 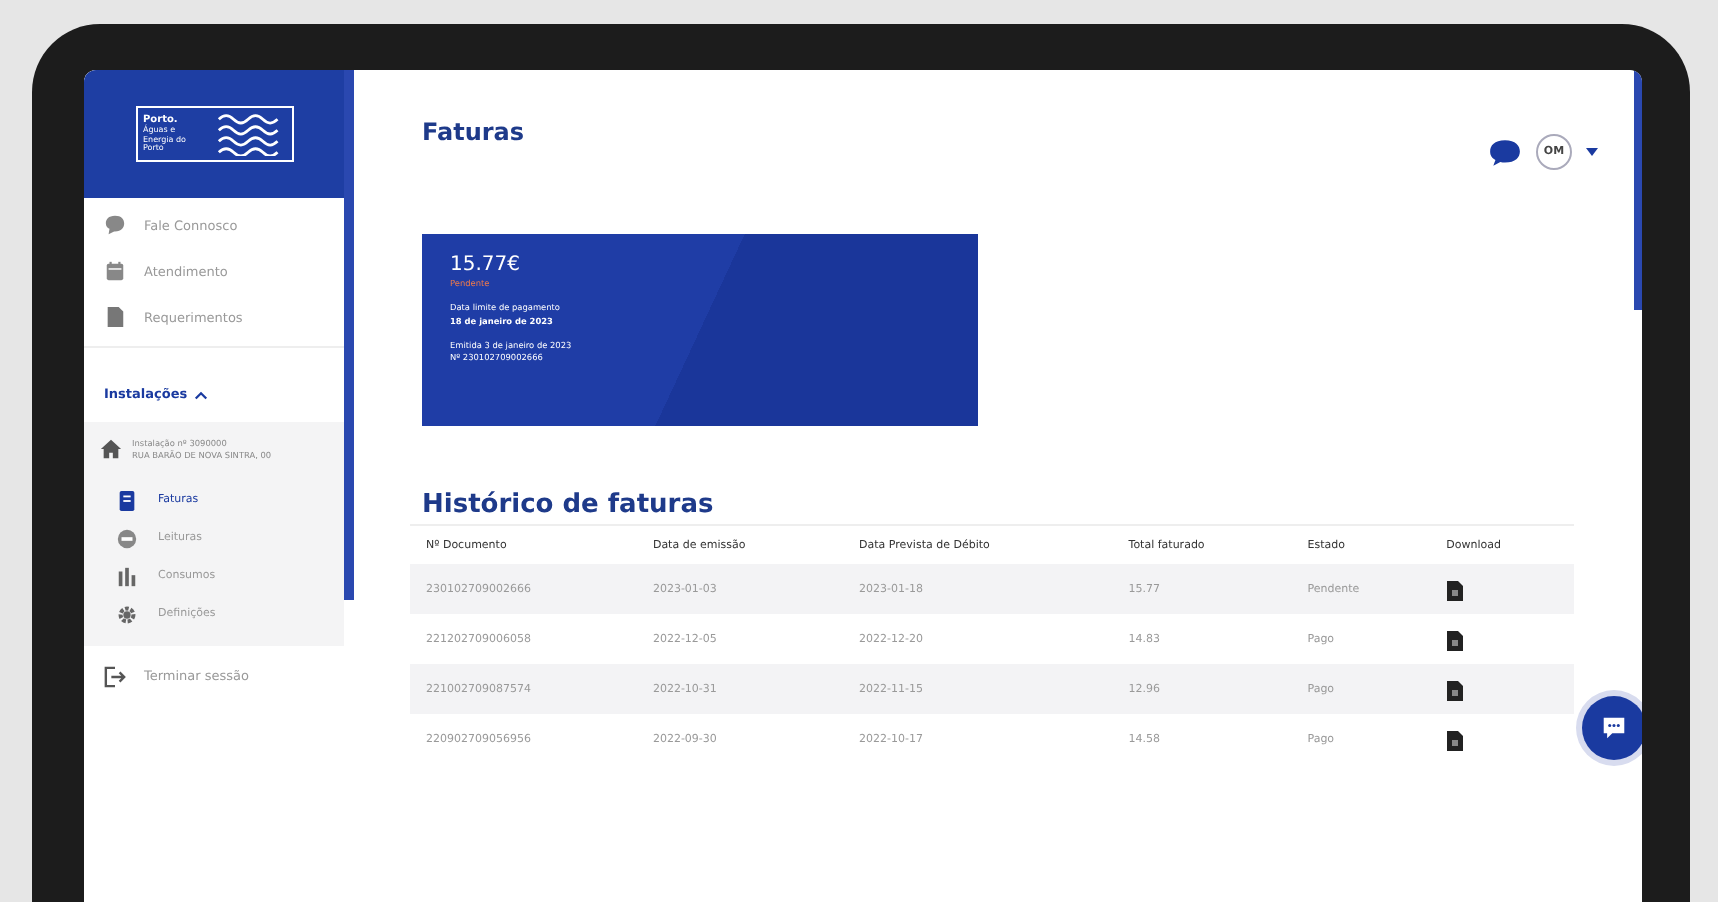 What do you see at coordinates (1592, 152) in the screenshot?
I see `caret-icon` at bounding box center [1592, 152].